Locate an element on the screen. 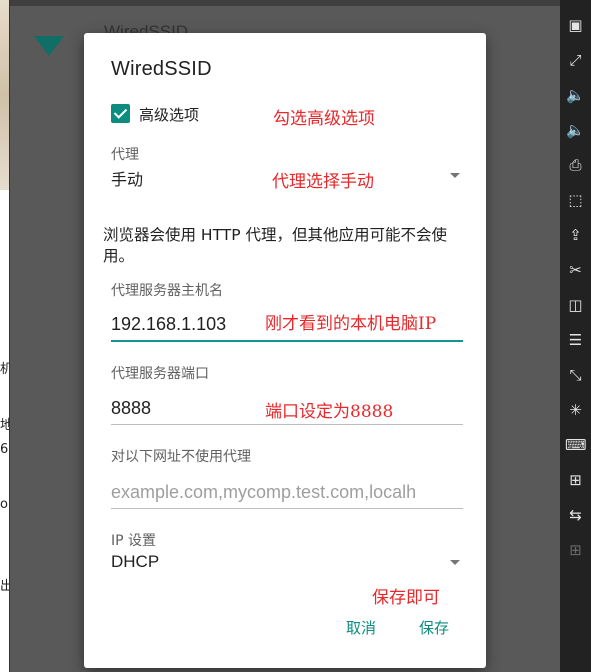  background-app-strip: 机 地 6 o 出 is located at coordinates (5, 336).